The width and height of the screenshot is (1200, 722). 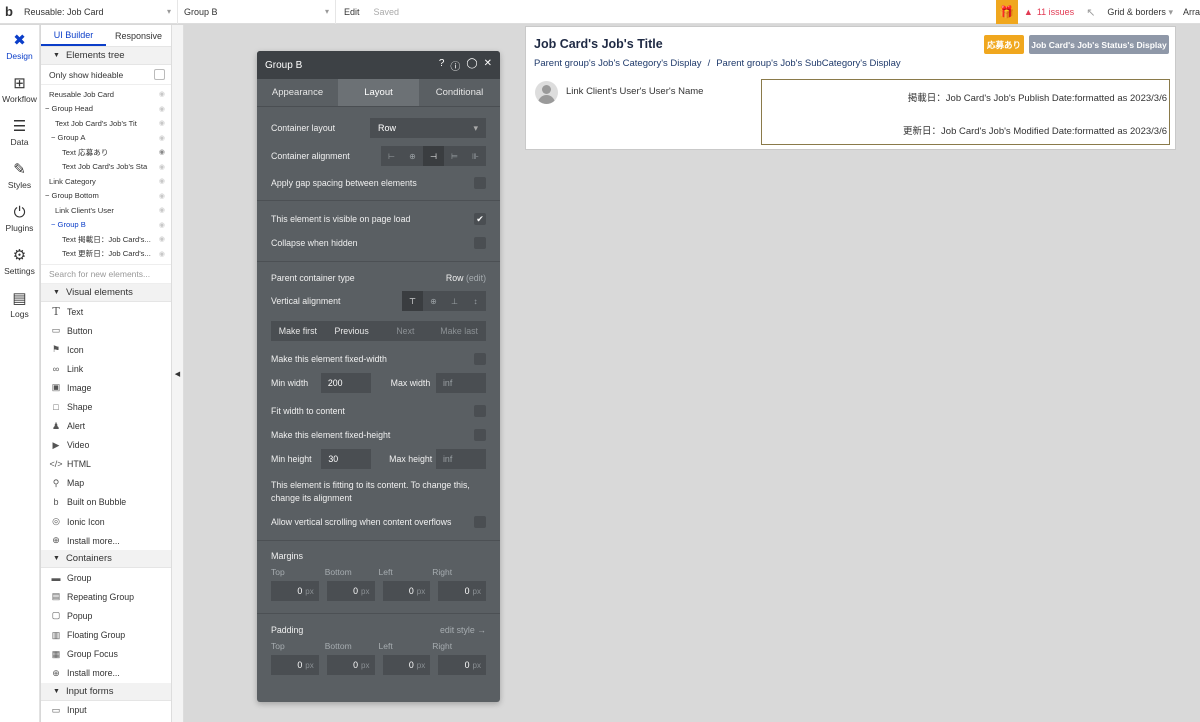 What do you see at coordinates (298, 331) in the screenshot?
I see `make-first-button: Make first` at bounding box center [298, 331].